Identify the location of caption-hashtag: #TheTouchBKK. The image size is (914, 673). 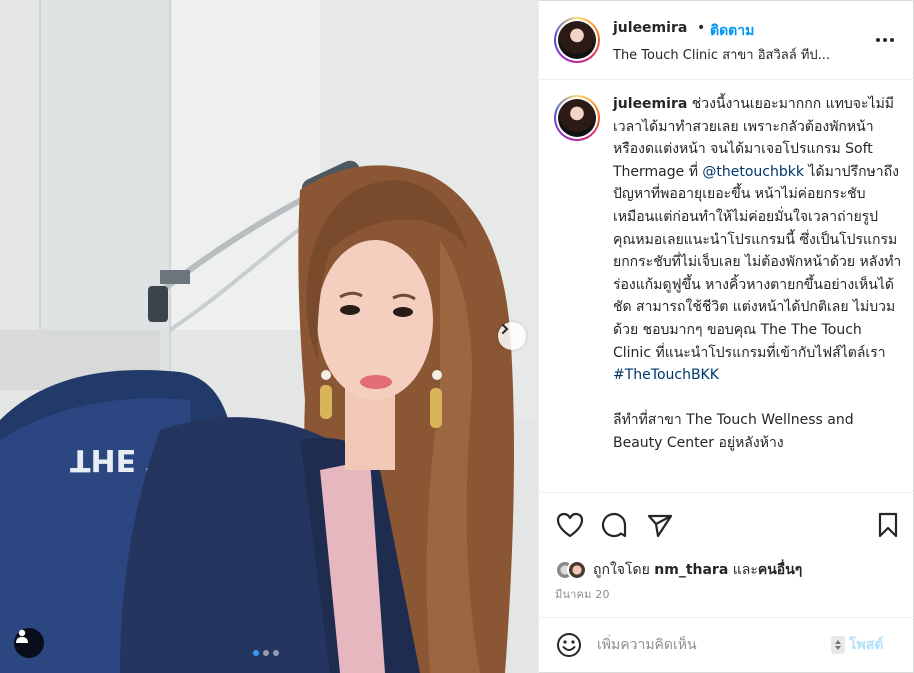
(666, 375).